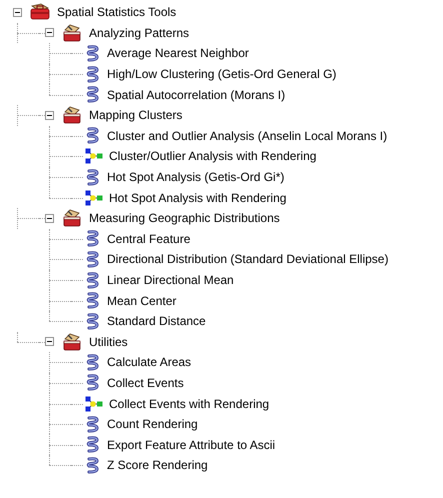 The image size is (443, 498). Describe the element at coordinates (152, 424) in the screenshot. I see `tree-item: Count Rendering` at that location.